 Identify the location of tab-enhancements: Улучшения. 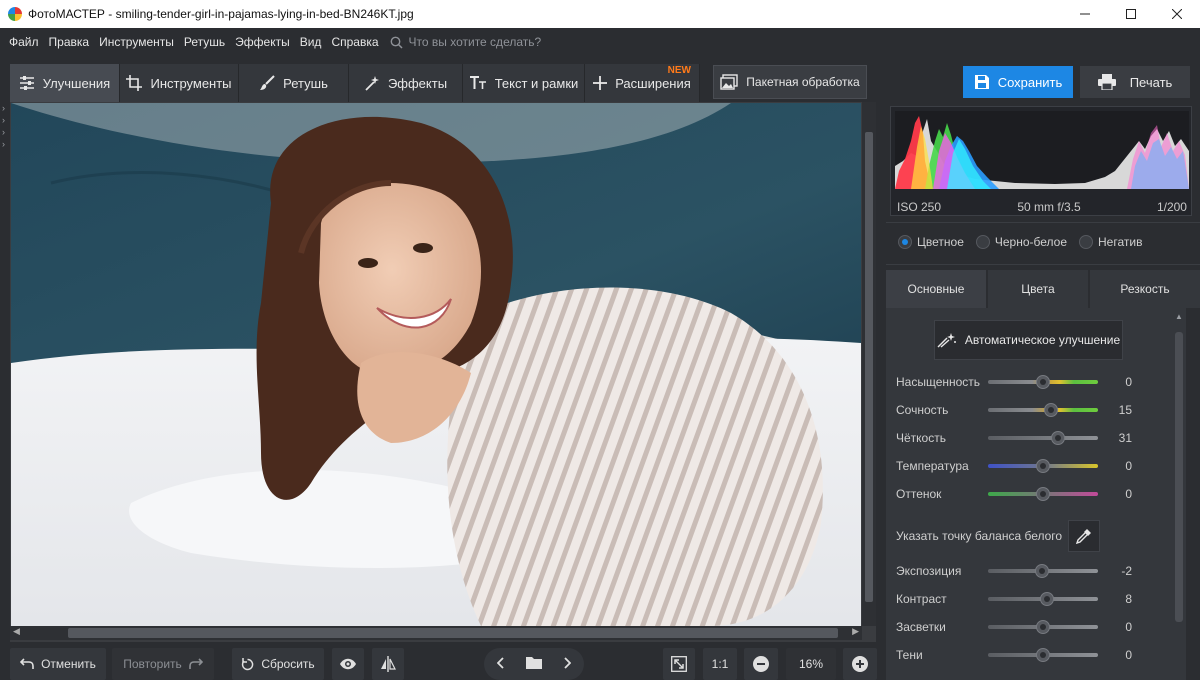
(65, 83).